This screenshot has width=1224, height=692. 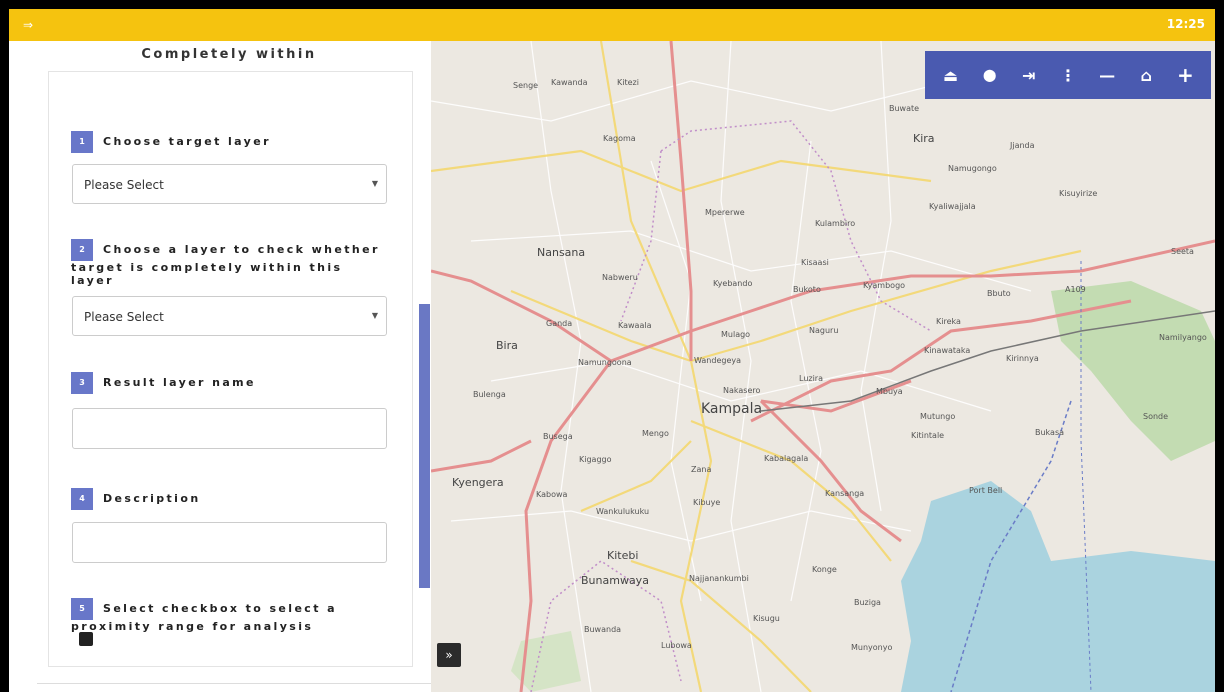 I want to click on map-label: Mengo, so click(x=655, y=433).